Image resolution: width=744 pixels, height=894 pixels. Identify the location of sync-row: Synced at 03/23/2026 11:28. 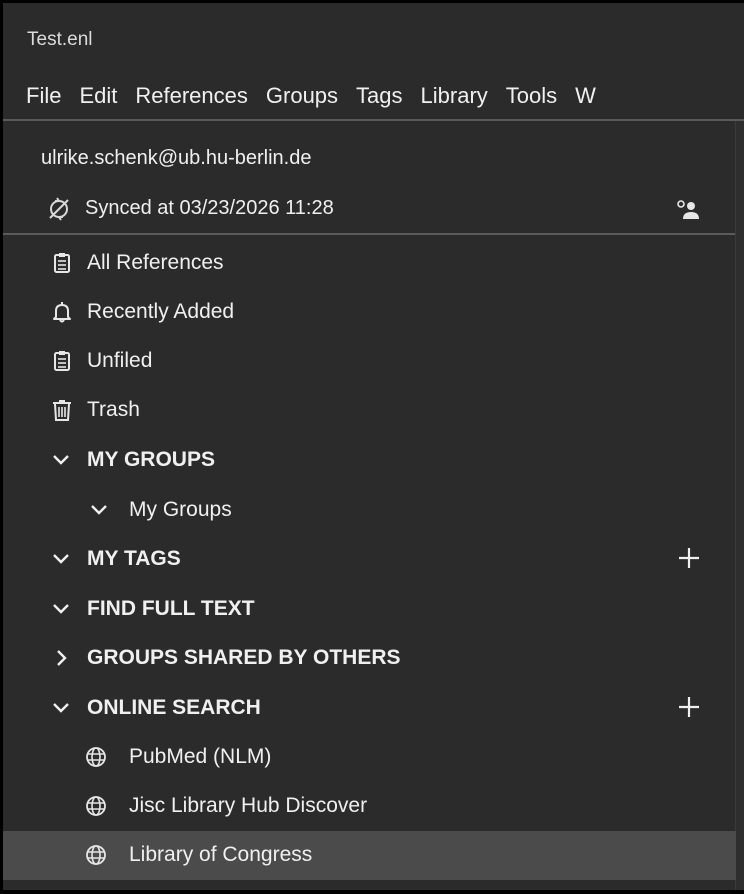
(373, 209).